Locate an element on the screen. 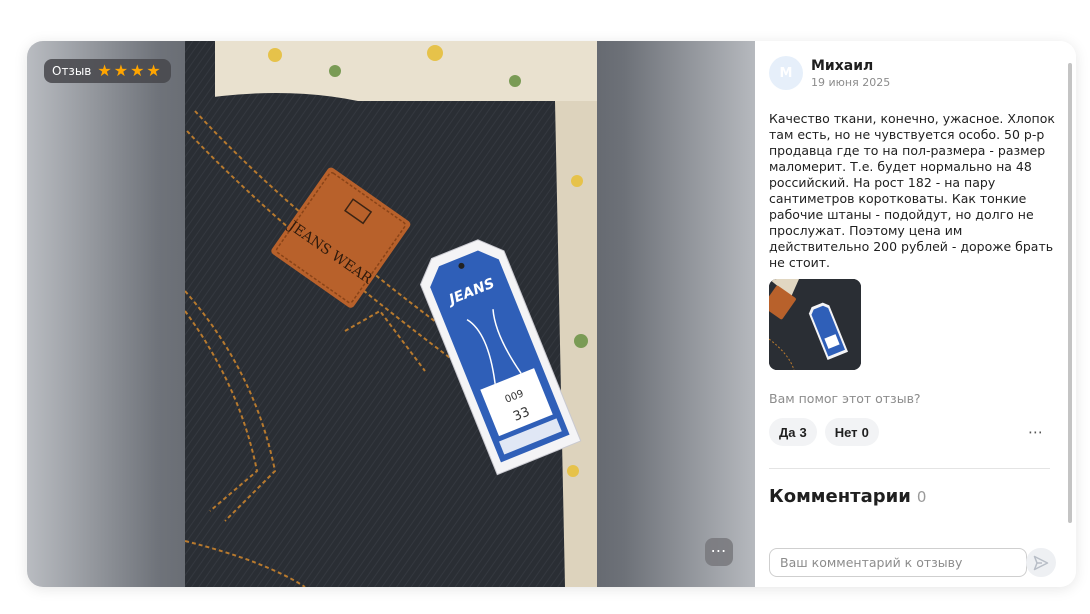 The image size is (1090, 614). review-badge-label: Отзыв is located at coordinates (72, 71).